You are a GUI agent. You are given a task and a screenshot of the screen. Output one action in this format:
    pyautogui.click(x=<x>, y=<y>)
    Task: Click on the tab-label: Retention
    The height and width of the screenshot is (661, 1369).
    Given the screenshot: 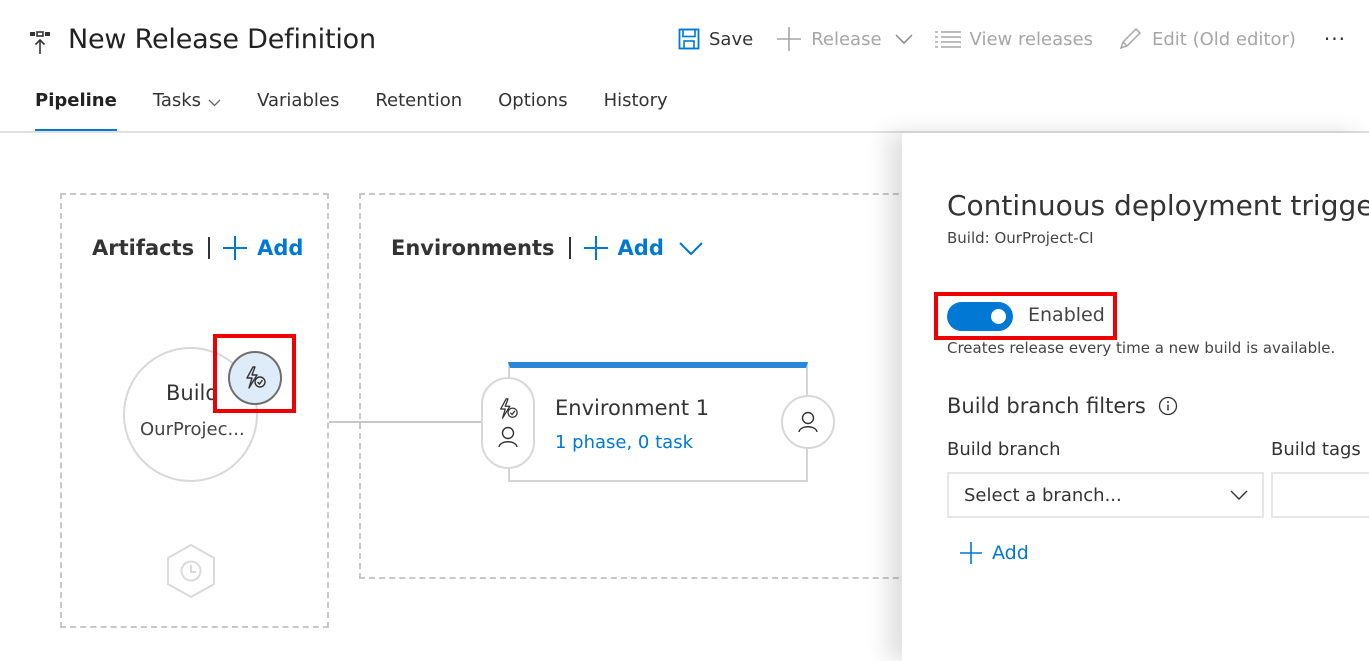 What is the action you would take?
    pyautogui.click(x=419, y=100)
    